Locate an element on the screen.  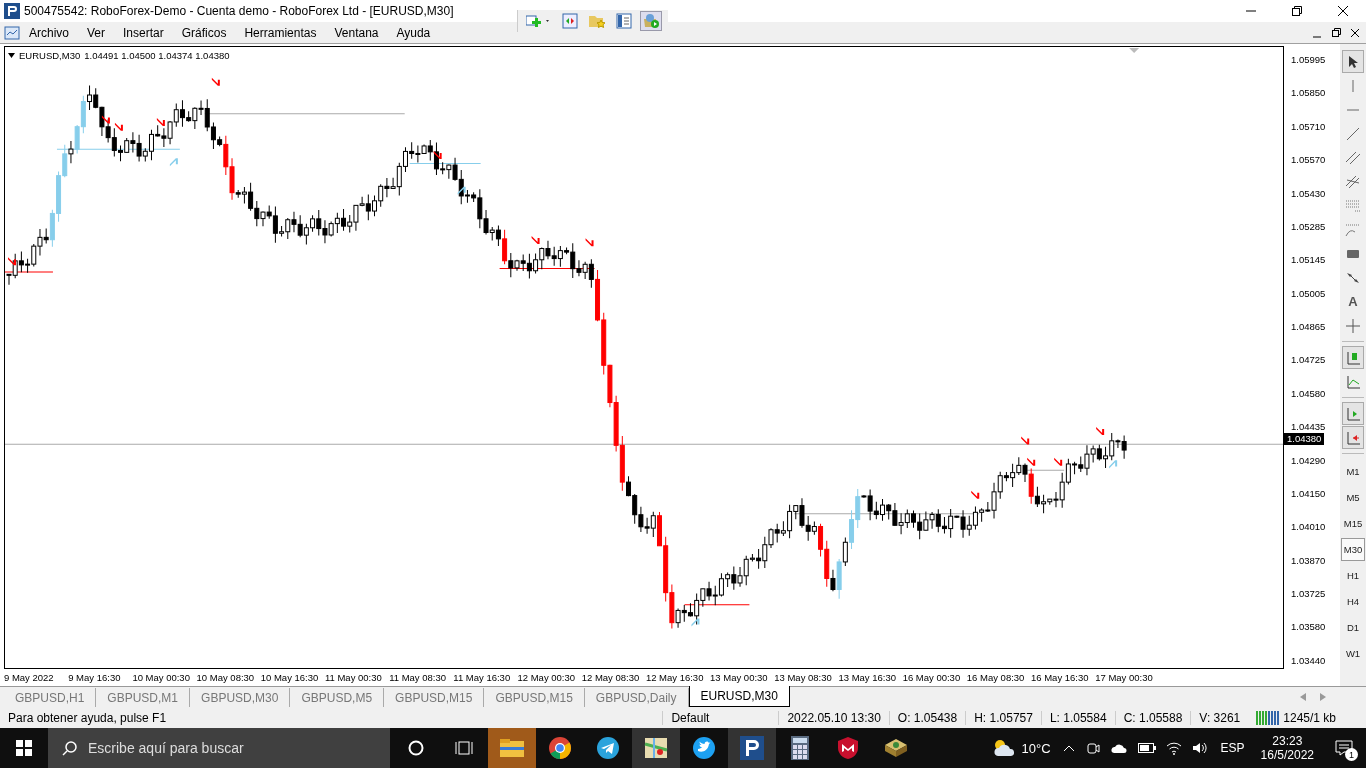
candlestick-button is located at coordinates (1353, 357).